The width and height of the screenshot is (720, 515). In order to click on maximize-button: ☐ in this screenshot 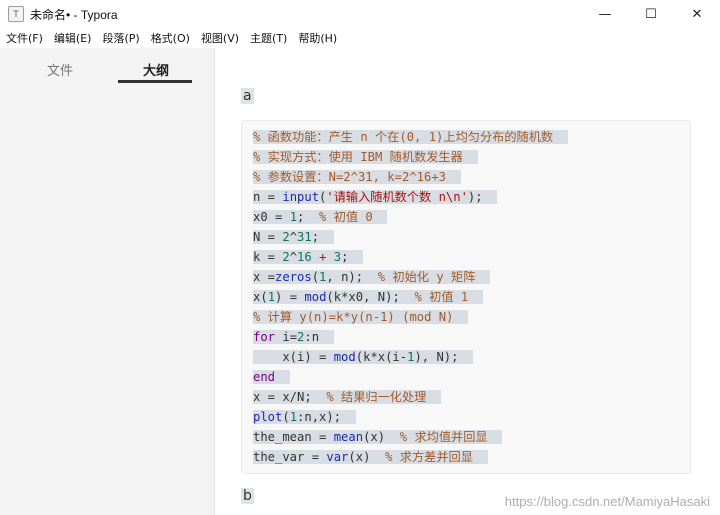, I will do `click(651, 14)`.